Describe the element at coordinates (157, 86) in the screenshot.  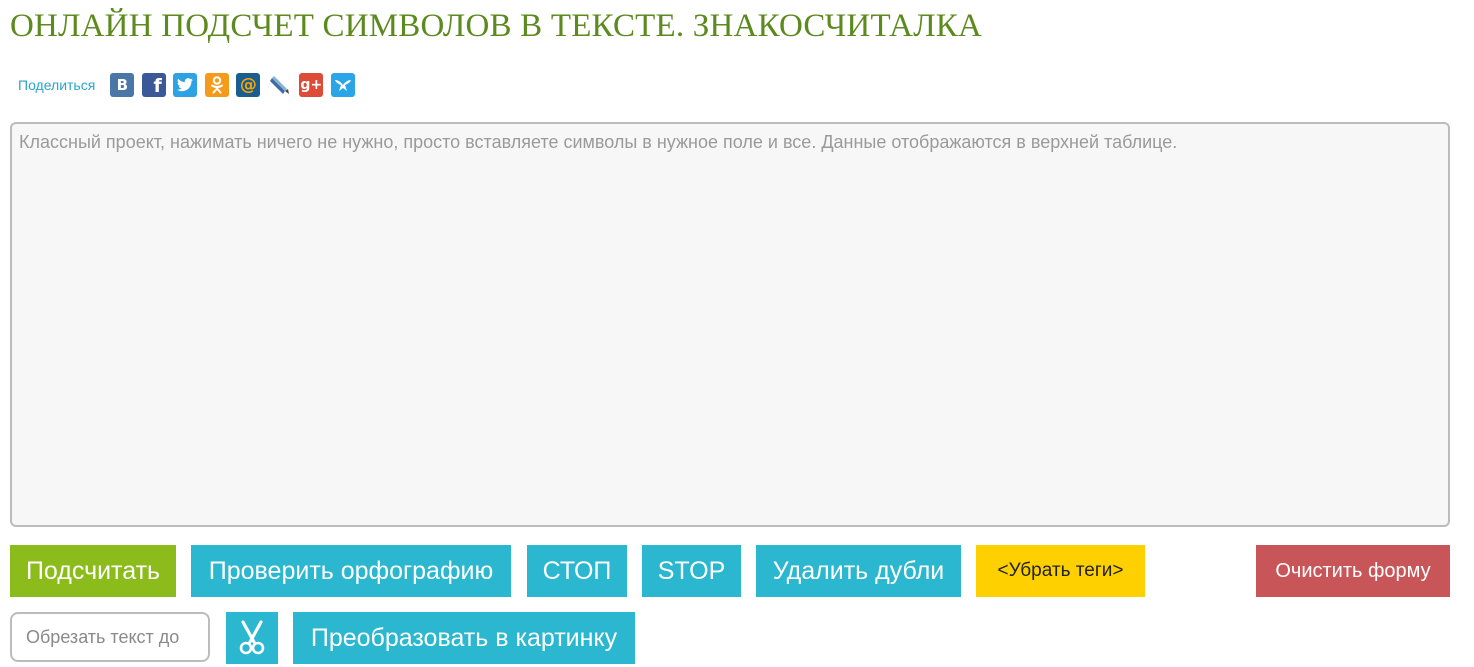
I see `facebook-glyph: f` at that location.